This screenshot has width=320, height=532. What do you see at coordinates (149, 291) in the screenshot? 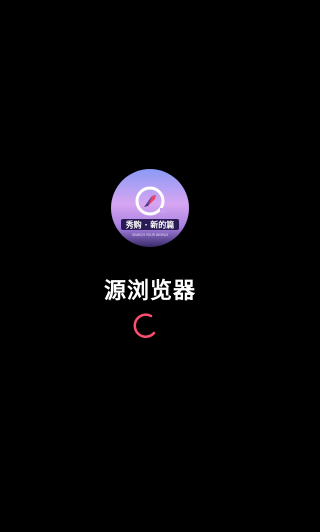
I see `app-name-title: 源浏览器` at bounding box center [149, 291].